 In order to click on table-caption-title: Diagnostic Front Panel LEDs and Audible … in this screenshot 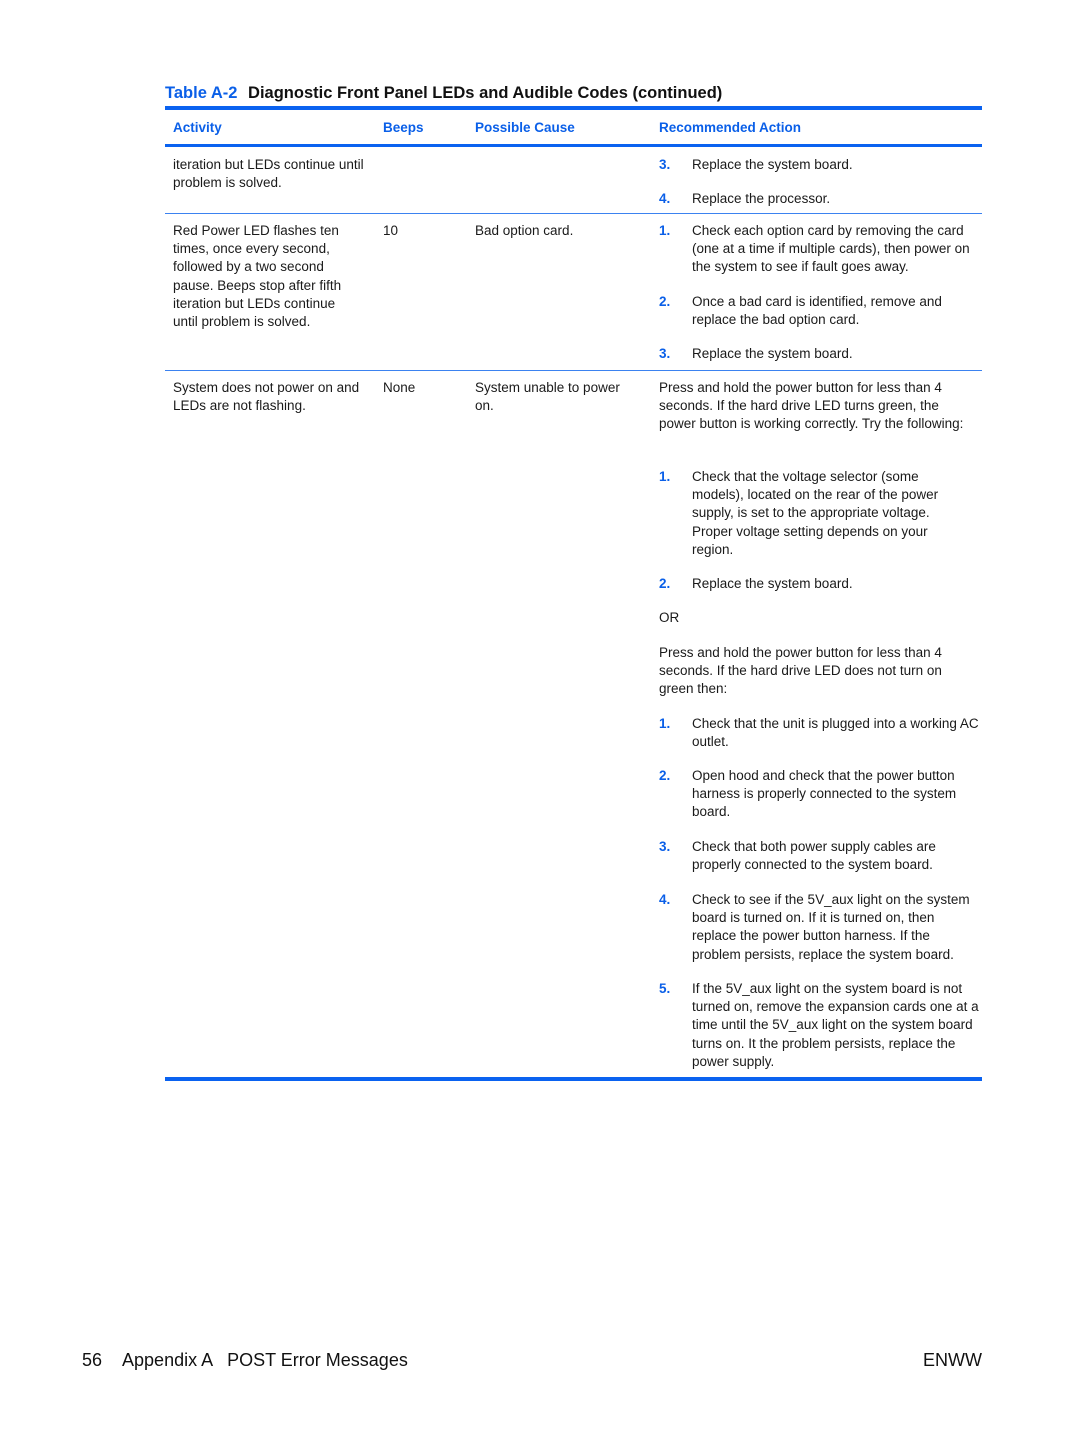, I will do `click(485, 93)`.